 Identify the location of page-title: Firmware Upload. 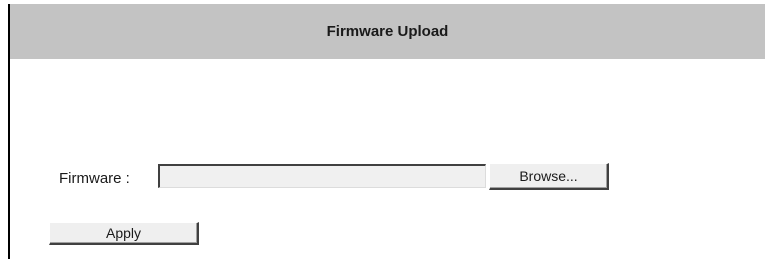
(387, 31).